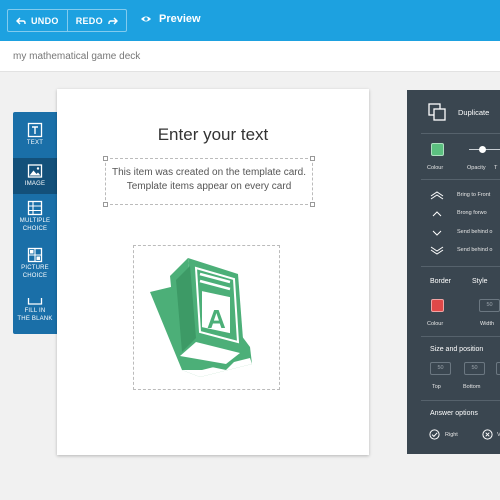 The height and width of the screenshot is (500, 500). I want to click on tool-picture-choice-label-1: PICTURE, so click(35, 268).